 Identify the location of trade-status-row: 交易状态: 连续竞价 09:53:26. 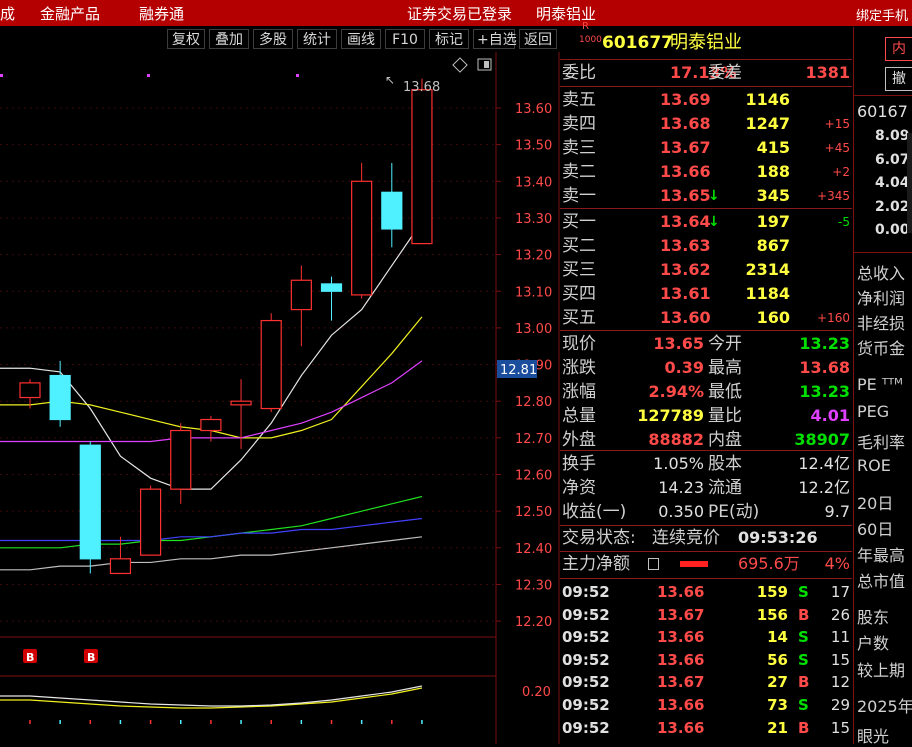
(690, 538).